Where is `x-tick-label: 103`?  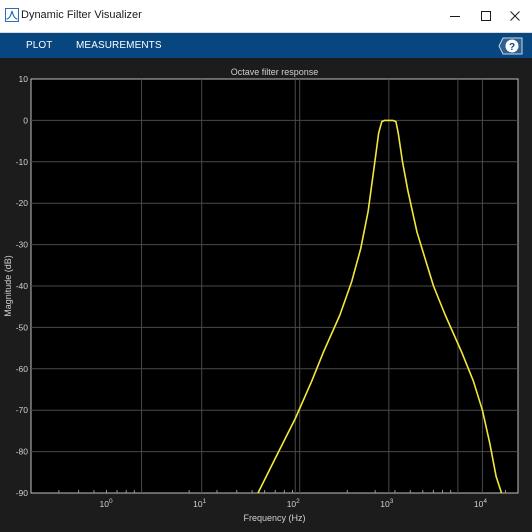
x-tick-label: 103 is located at coordinates (386, 503).